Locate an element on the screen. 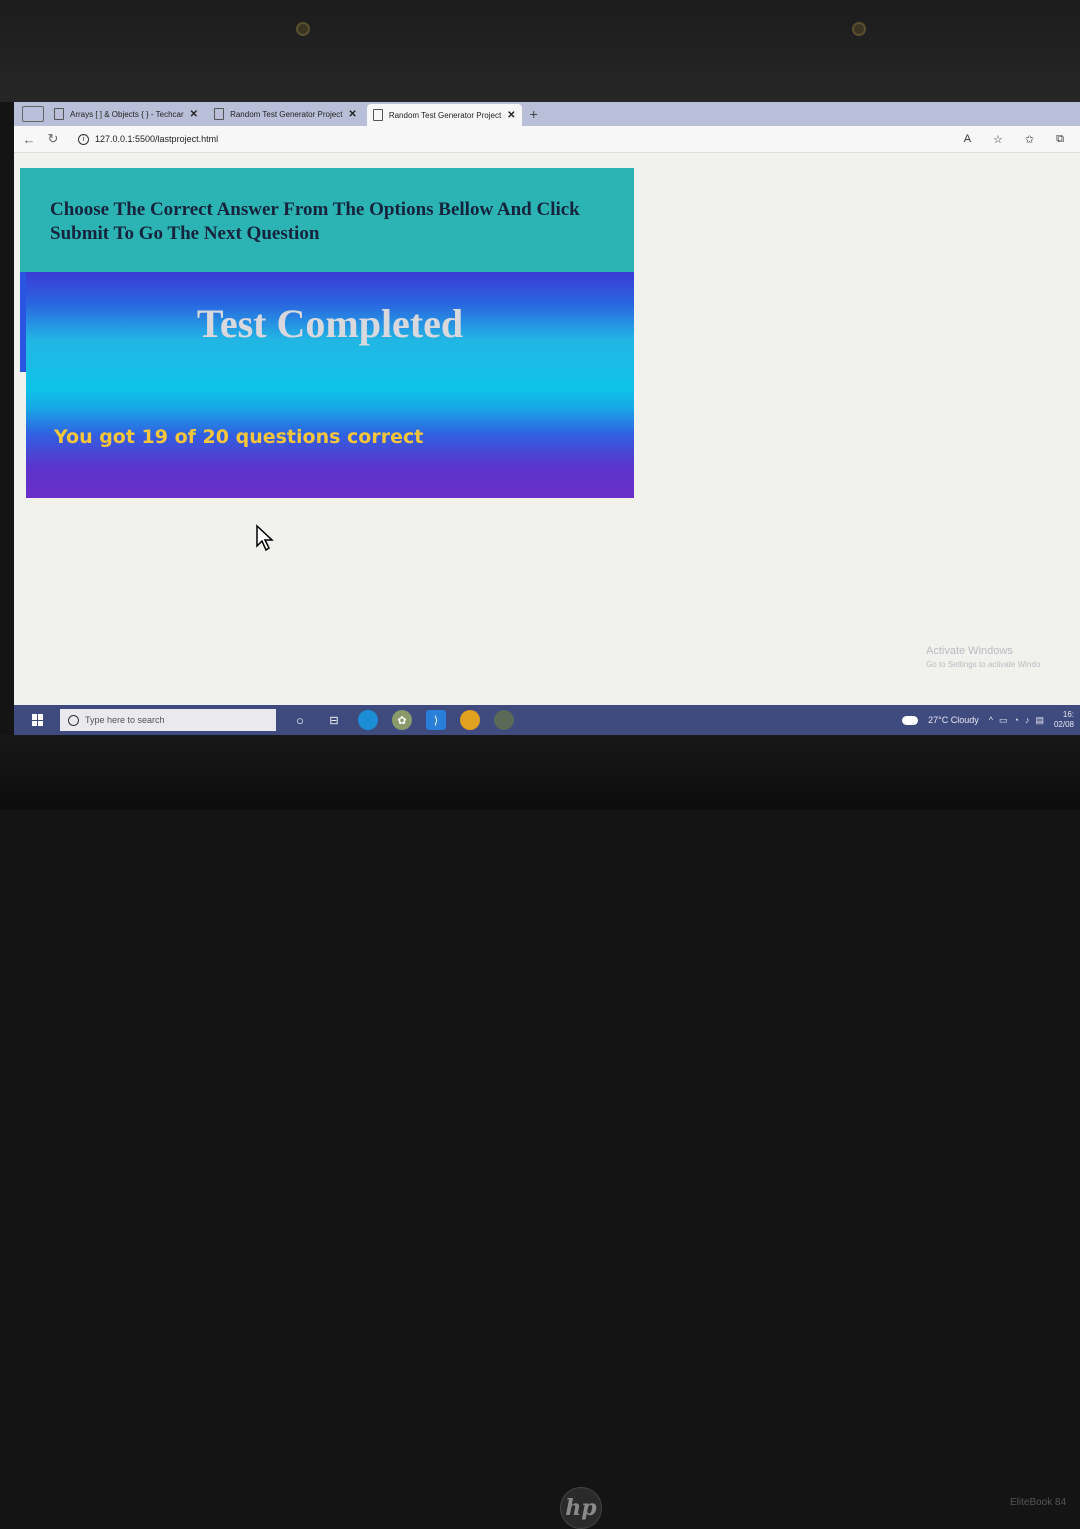  task-view-icon: ⊟ is located at coordinates (334, 720).